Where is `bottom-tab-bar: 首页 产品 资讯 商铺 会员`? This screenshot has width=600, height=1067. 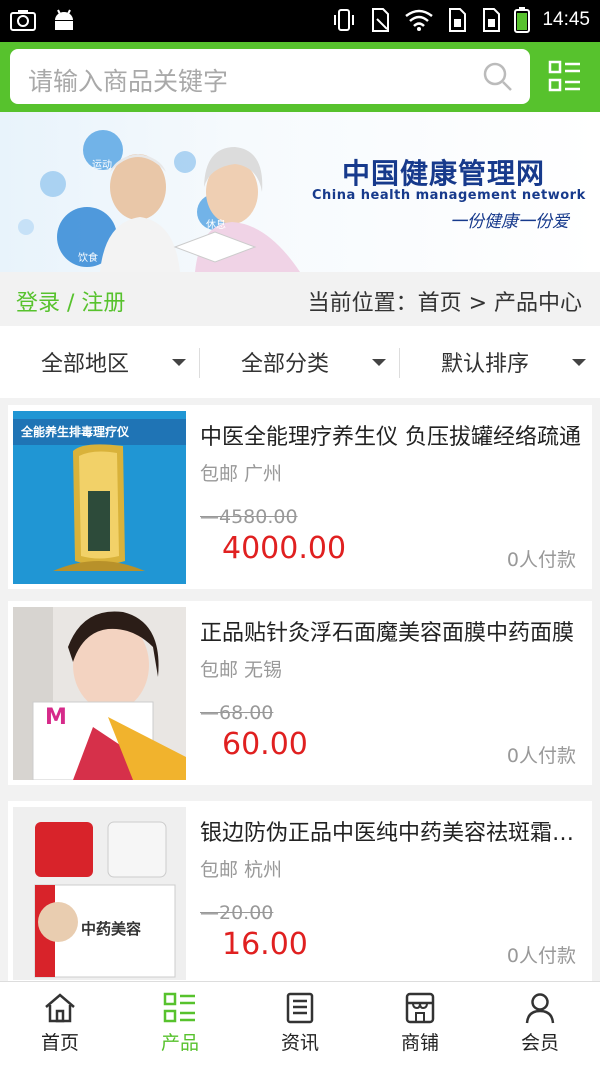
bottom-tab-bar: 首页 产品 资讯 商铺 会员 is located at coordinates (300, 1024).